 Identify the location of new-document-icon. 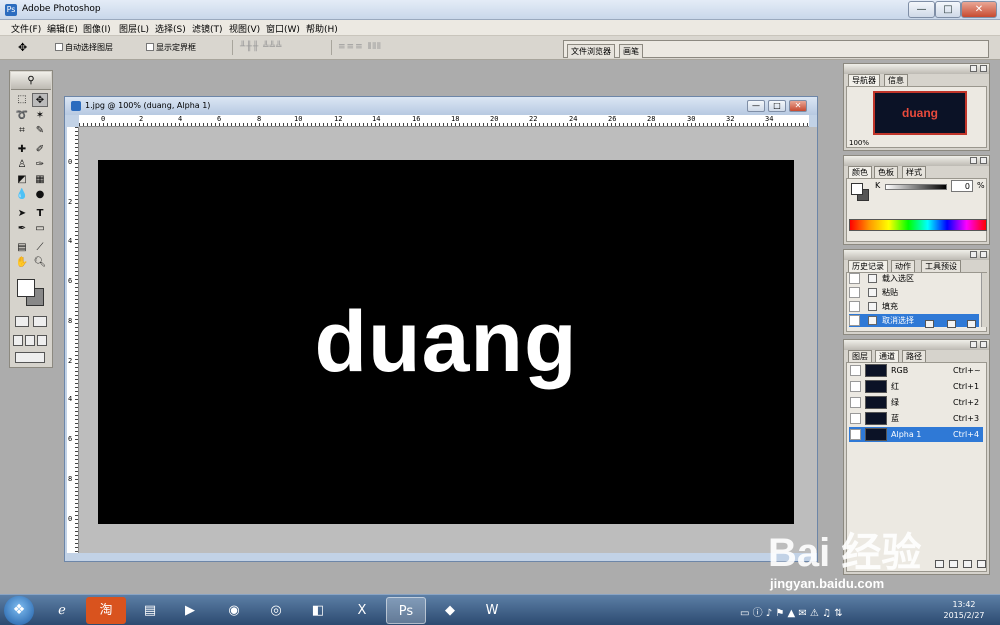
(929, 324).